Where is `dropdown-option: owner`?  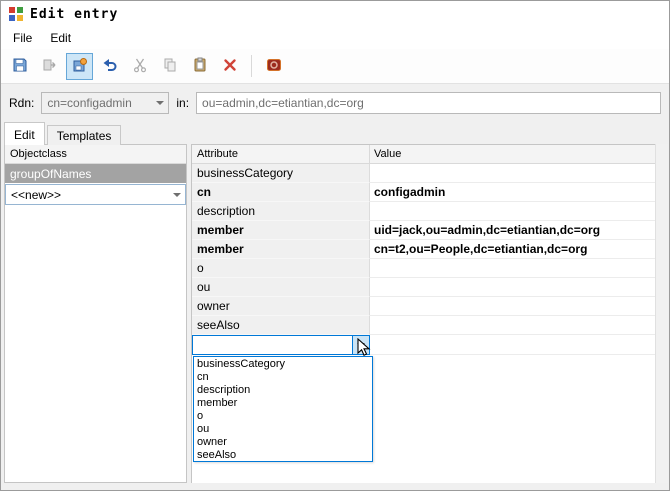 dropdown-option: owner is located at coordinates (283, 441).